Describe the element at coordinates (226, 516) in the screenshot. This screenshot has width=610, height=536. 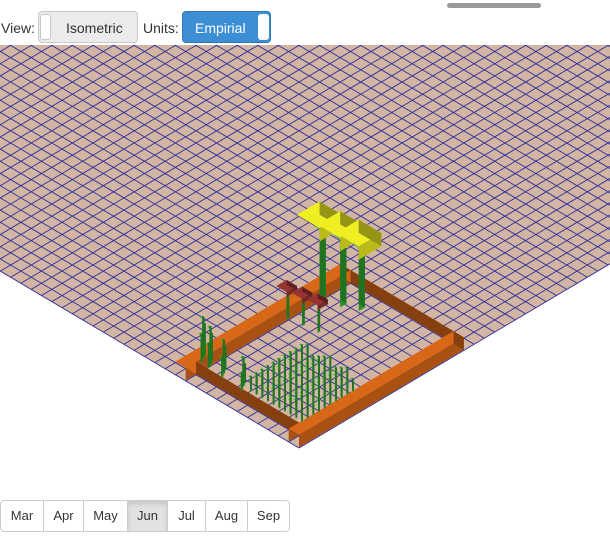
I see `month-button-aug: Aug` at that location.